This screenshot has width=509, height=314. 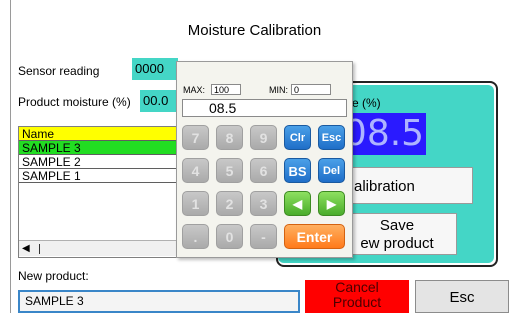 What do you see at coordinates (297, 170) in the screenshot?
I see `key-backspace: BS` at bounding box center [297, 170].